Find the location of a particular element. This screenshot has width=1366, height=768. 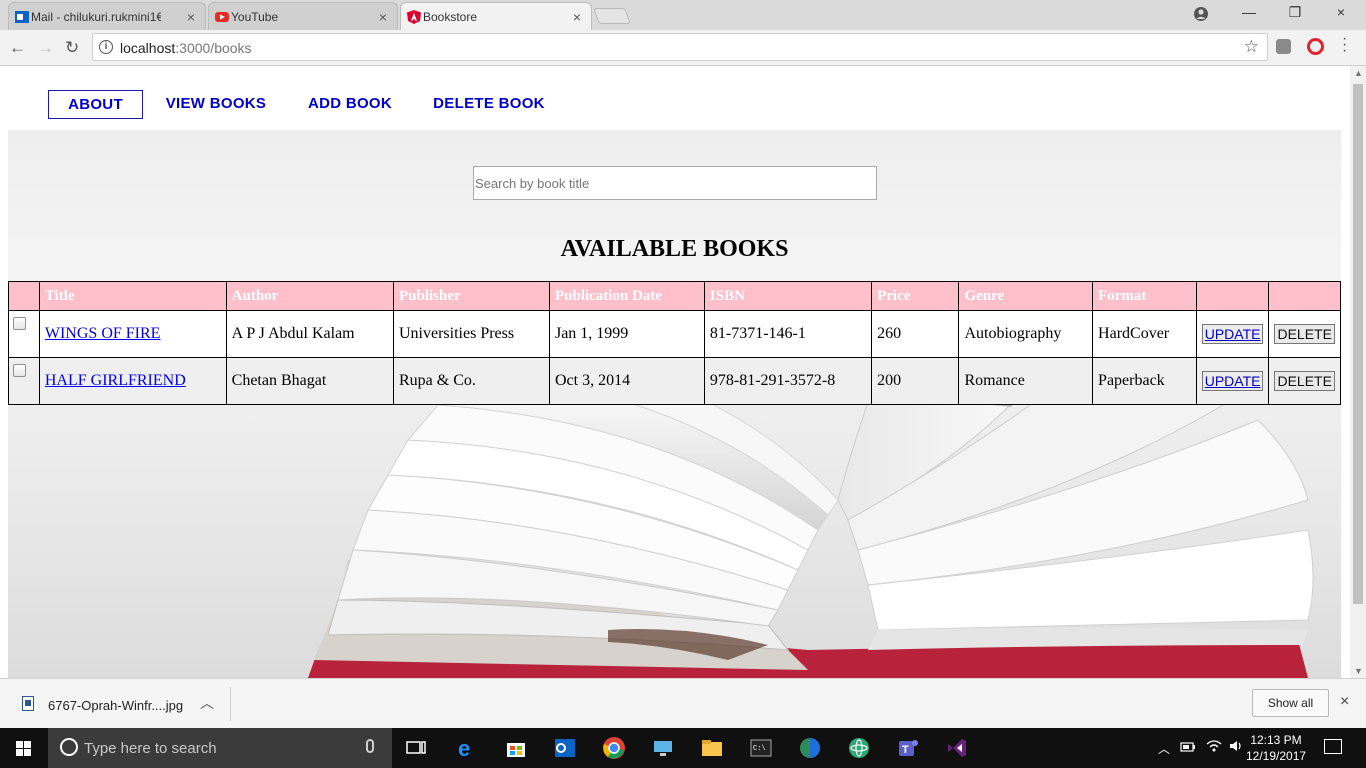

tab-mail: Mail - chilukuri.rukmini1€ × is located at coordinates (107, 16).